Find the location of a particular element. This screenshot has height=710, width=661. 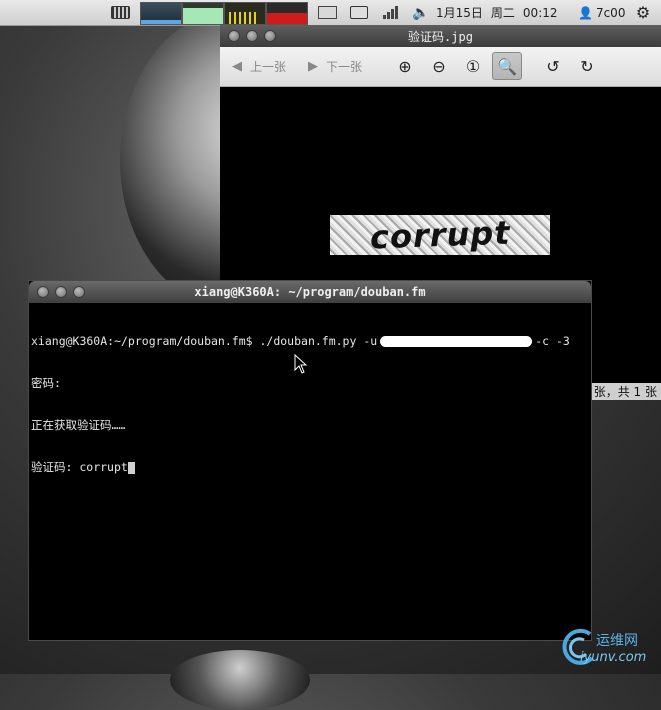

zoom-fit-button: 🔍 is located at coordinates (507, 66).